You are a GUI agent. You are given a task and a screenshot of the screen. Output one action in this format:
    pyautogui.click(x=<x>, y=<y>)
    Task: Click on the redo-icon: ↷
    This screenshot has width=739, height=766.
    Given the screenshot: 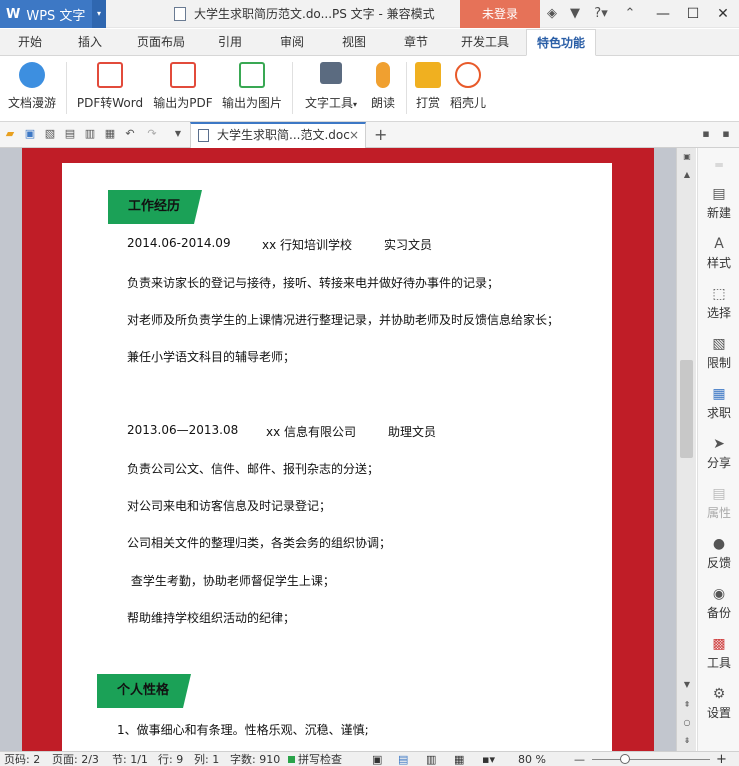 What is the action you would take?
    pyautogui.click(x=152, y=134)
    